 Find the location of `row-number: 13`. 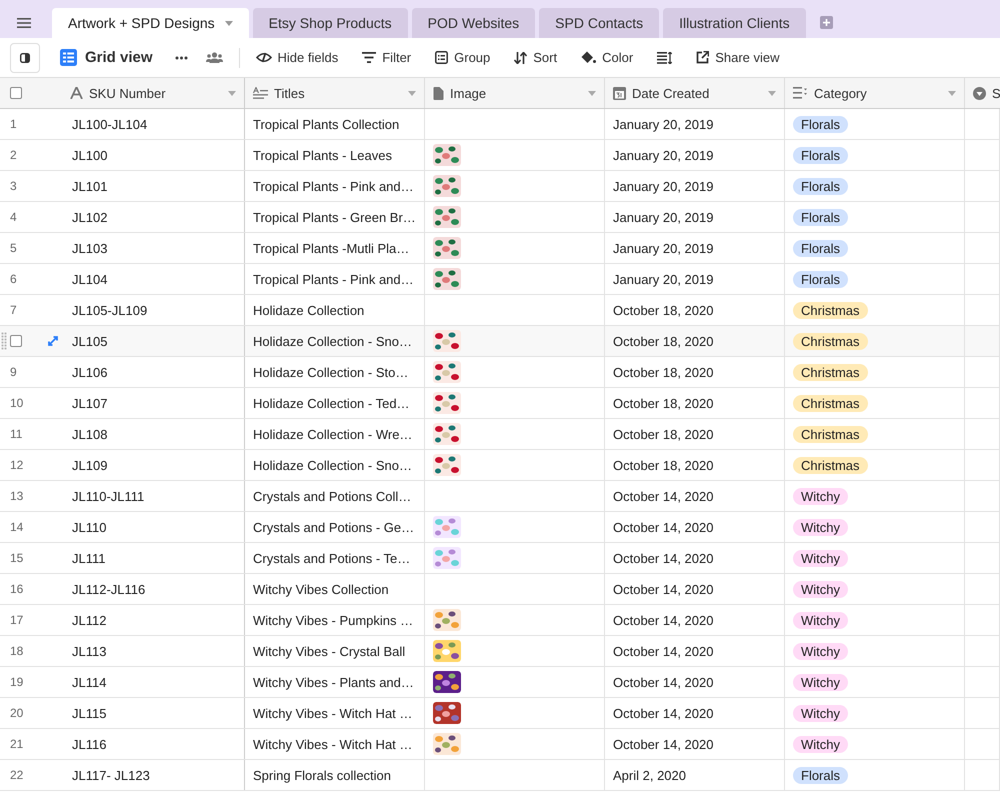

row-number: 13 is located at coordinates (17, 496).